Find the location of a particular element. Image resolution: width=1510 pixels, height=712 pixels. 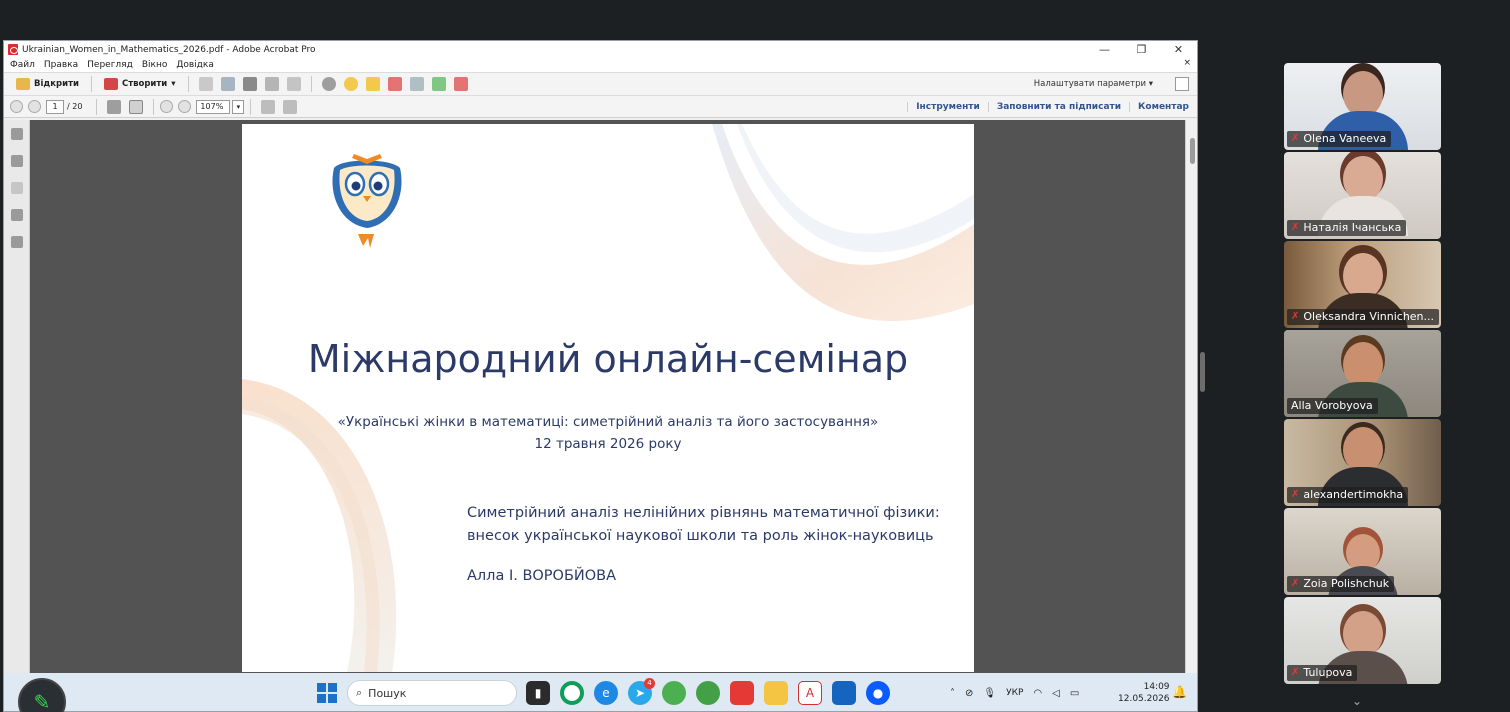

mic-muted-icon: ✗ is located at coordinates (1295, 494).